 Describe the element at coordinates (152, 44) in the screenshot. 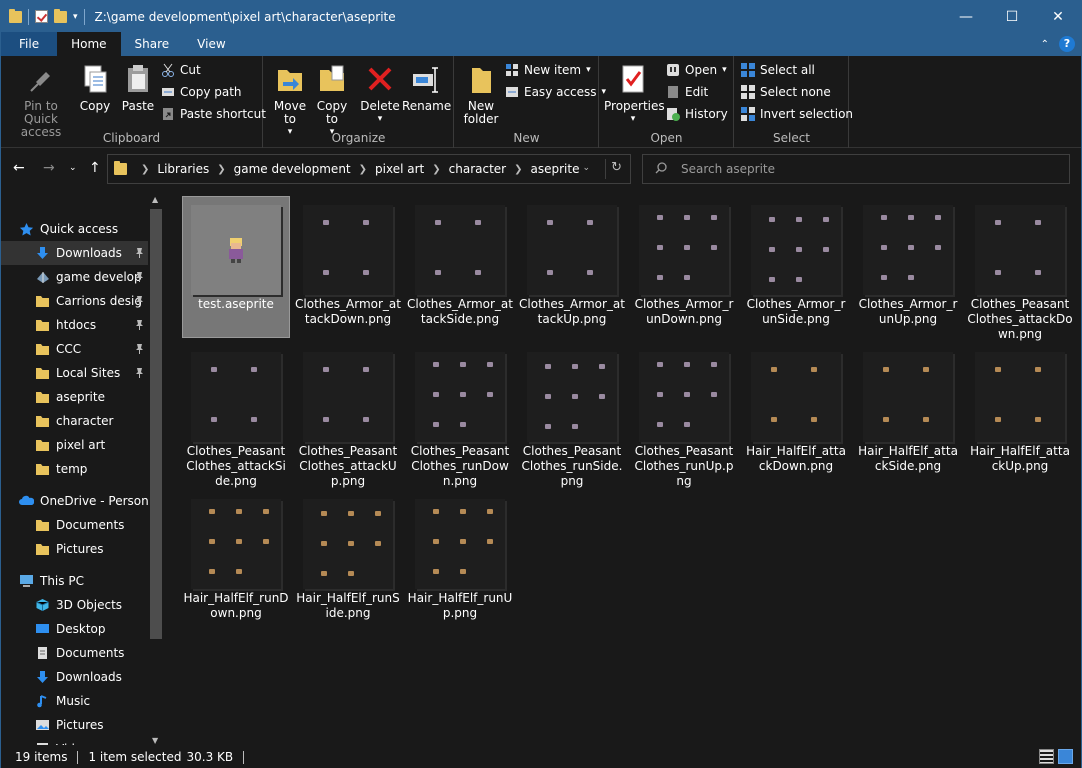

I see `tab-share: Share` at that location.